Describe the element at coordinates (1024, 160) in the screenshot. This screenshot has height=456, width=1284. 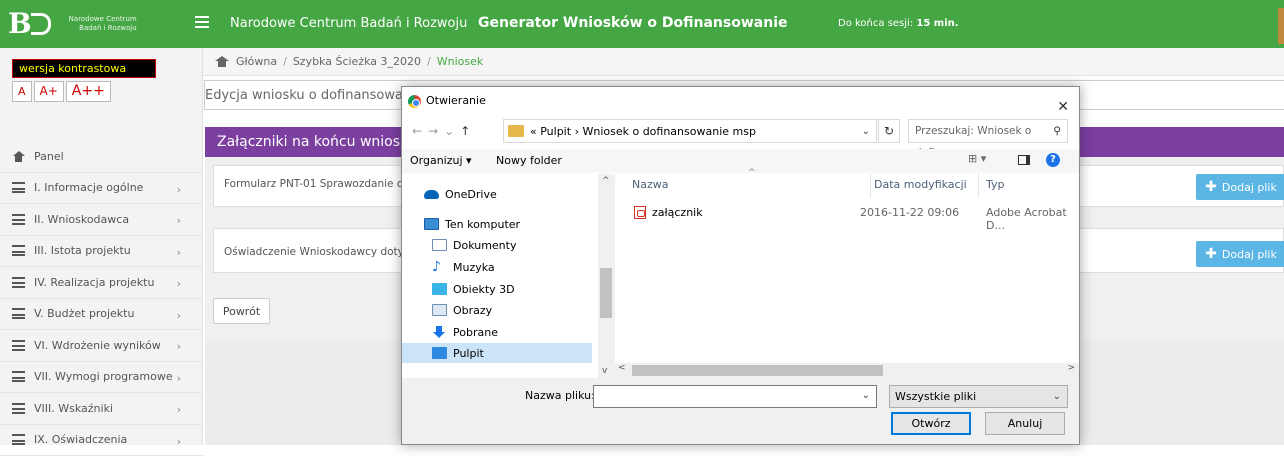
I see `preview-pane-icon` at that location.